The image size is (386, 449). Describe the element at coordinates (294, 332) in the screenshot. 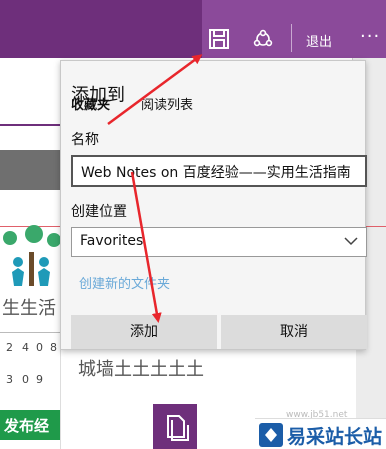

I see `cancel-button: 取消` at that location.